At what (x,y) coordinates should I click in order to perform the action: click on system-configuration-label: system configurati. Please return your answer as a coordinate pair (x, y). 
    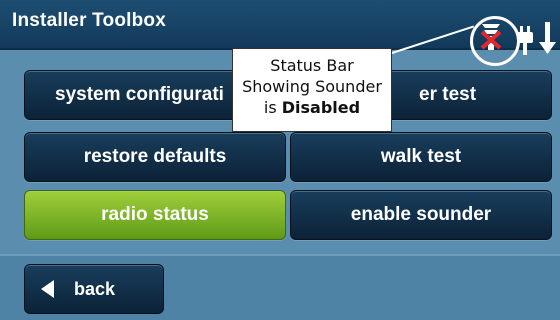
    Looking at the image, I should click on (139, 94).